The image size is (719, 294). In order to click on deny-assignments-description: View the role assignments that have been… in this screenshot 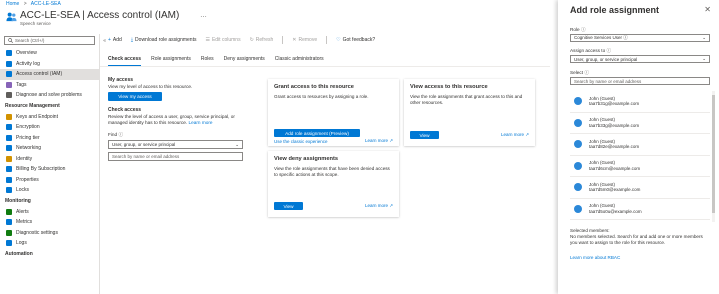, I will do `click(332, 171)`.